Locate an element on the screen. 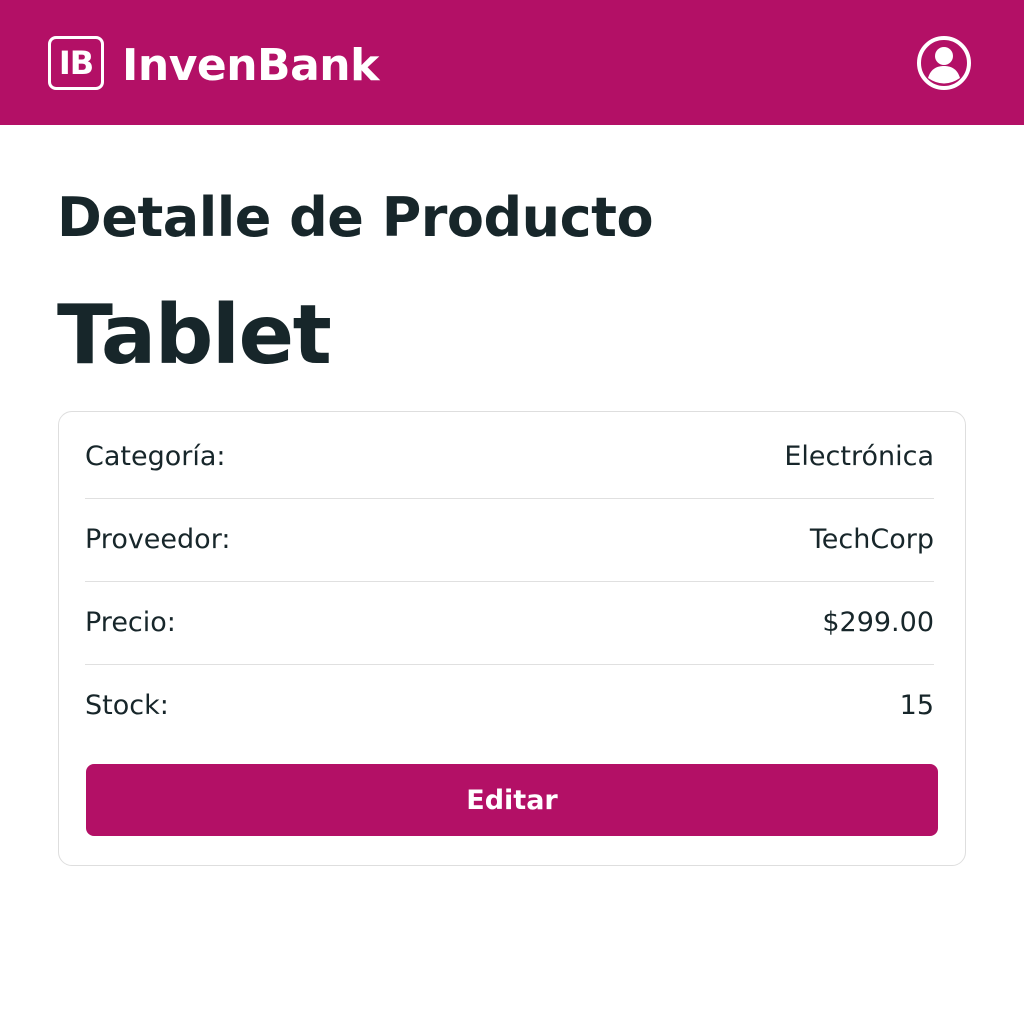  page-title: Detalle de Producto is located at coordinates (355, 217).